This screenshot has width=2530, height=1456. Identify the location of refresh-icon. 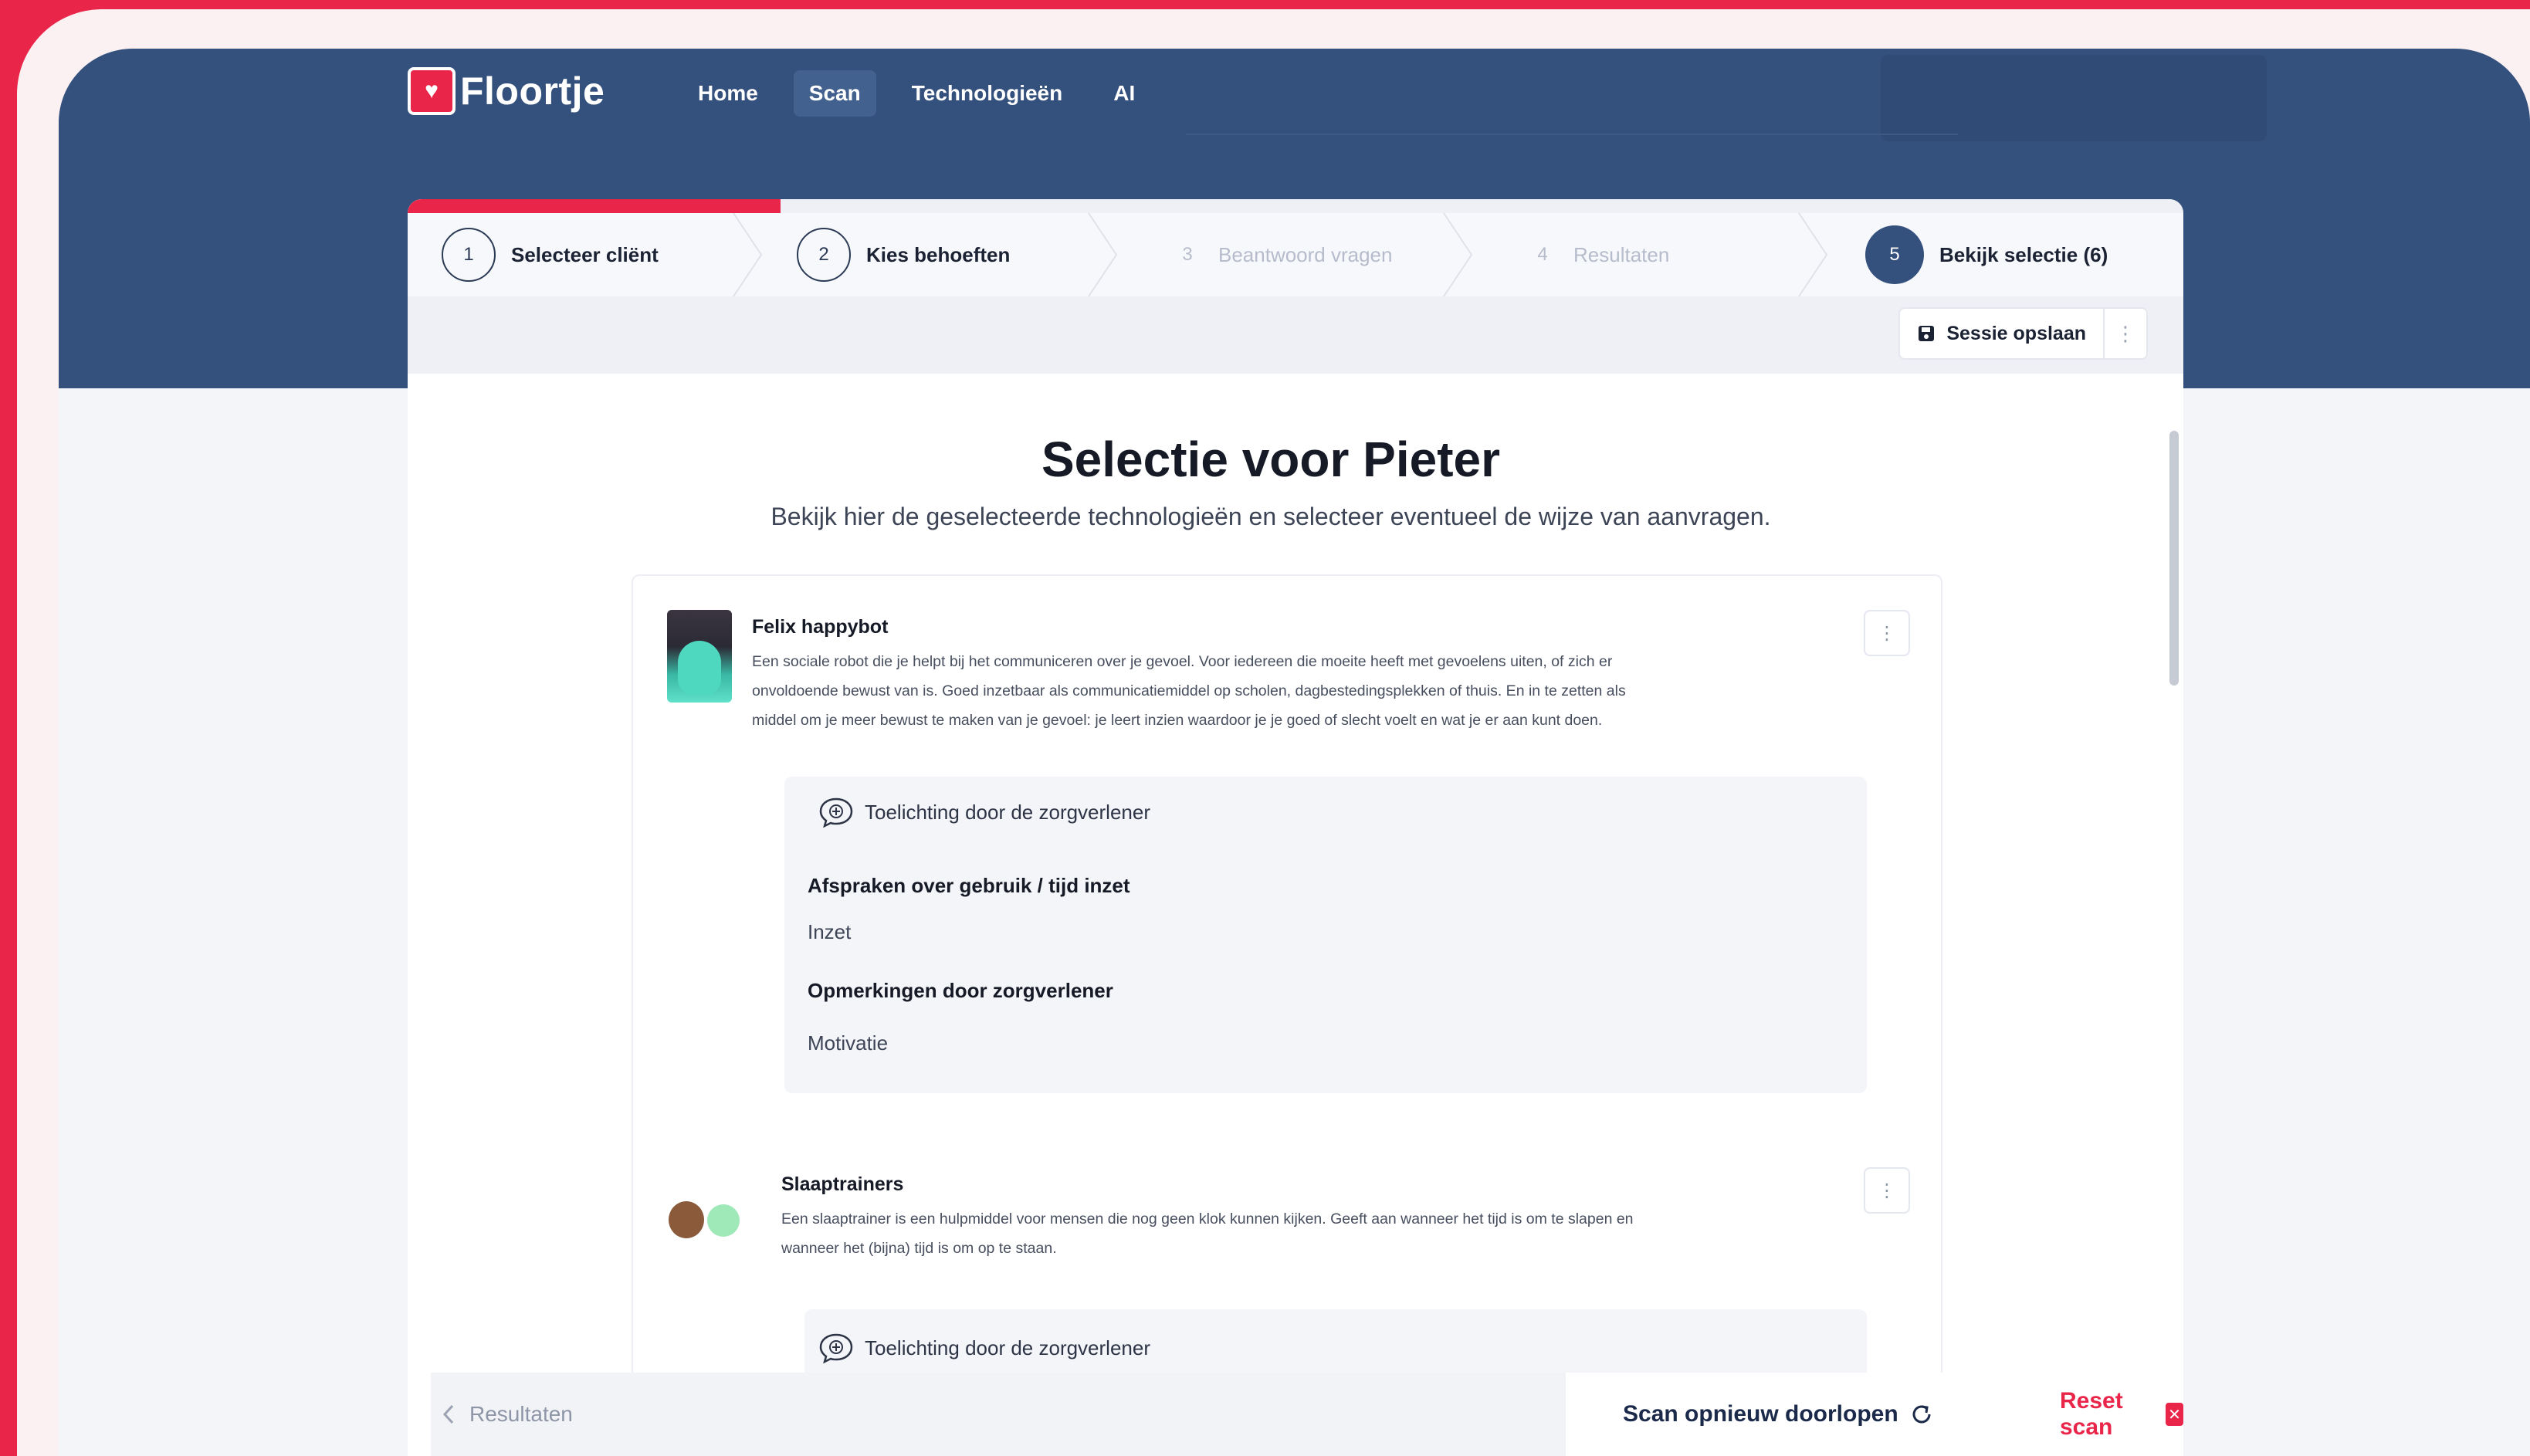
(1922, 1414).